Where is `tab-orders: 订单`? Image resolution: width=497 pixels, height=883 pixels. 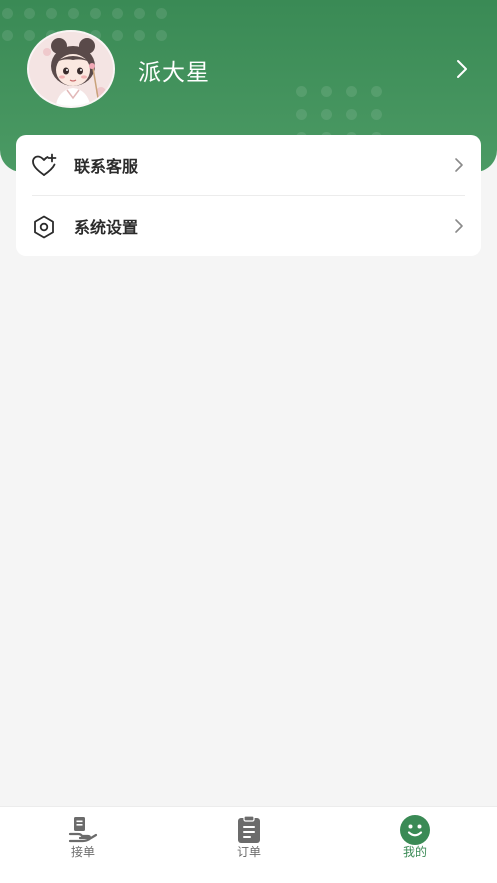
tab-orders: 订单 is located at coordinates (249, 845).